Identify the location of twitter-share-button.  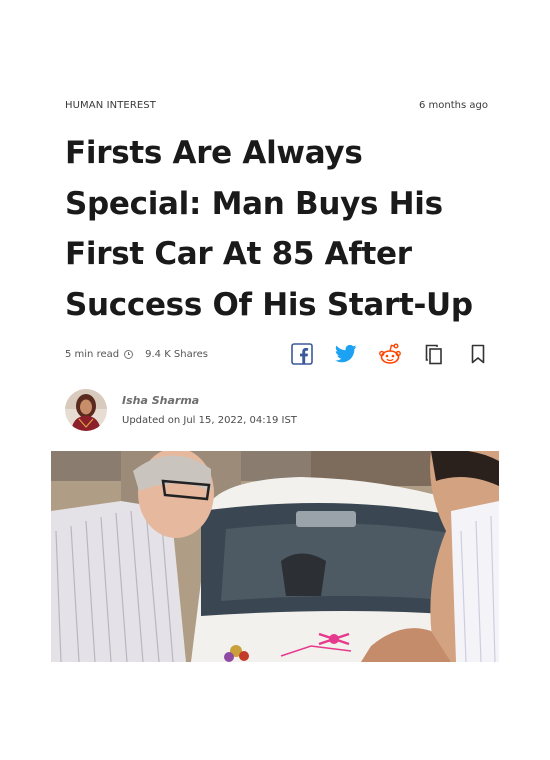
(346, 354).